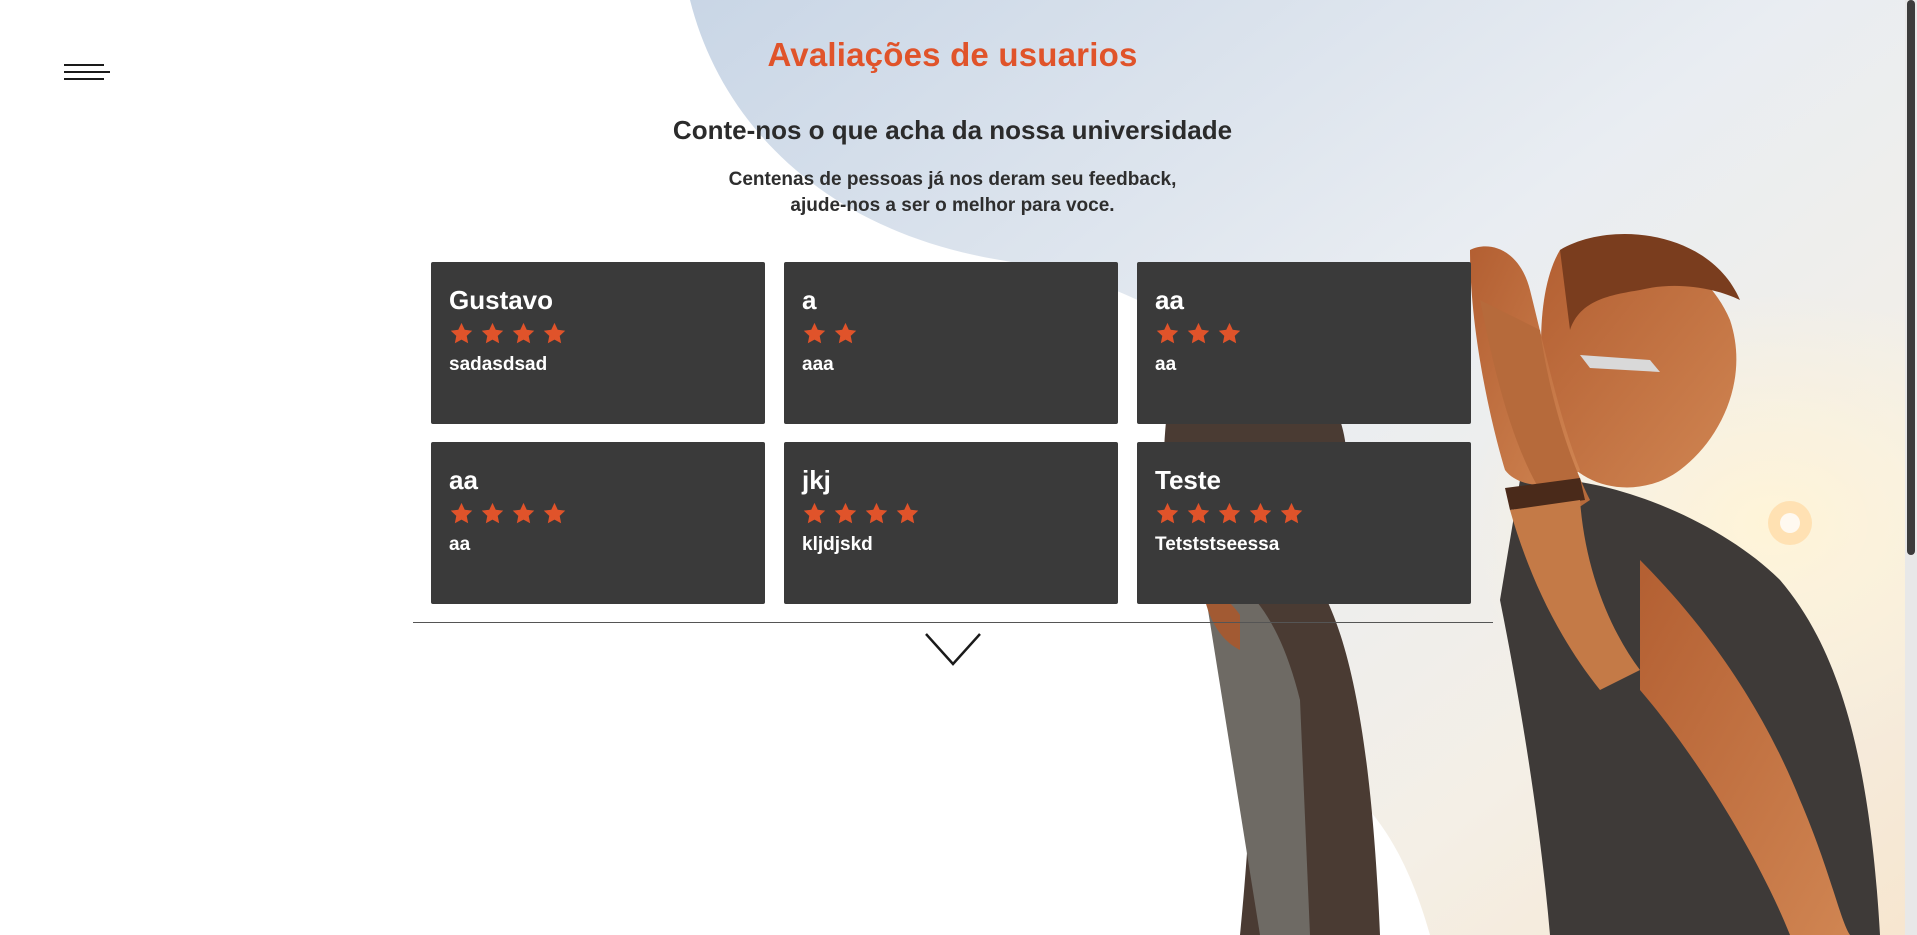 This screenshot has width=1917, height=935. I want to click on review-card: a aaa, so click(951, 343).